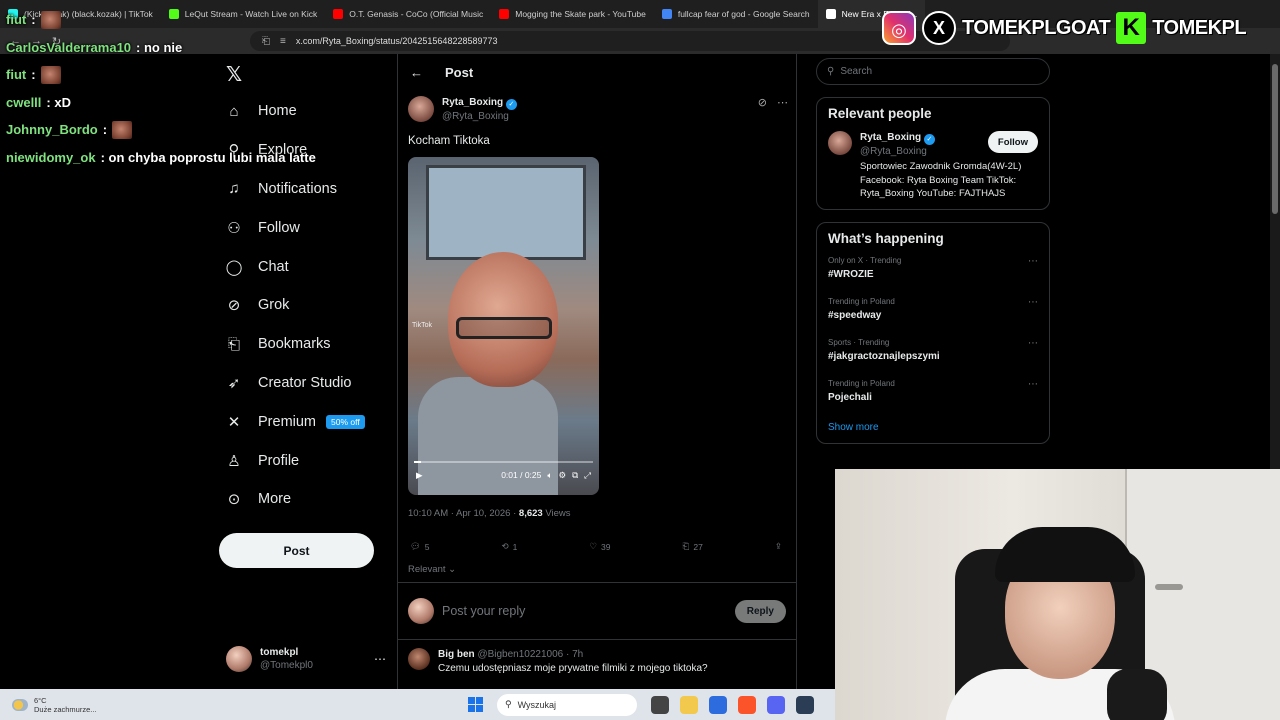 This screenshot has width=1280, height=720. Describe the element at coordinates (304, 383) in the screenshot. I see `sidebar-item-creator-studio: ➶ Creator Studio` at that location.